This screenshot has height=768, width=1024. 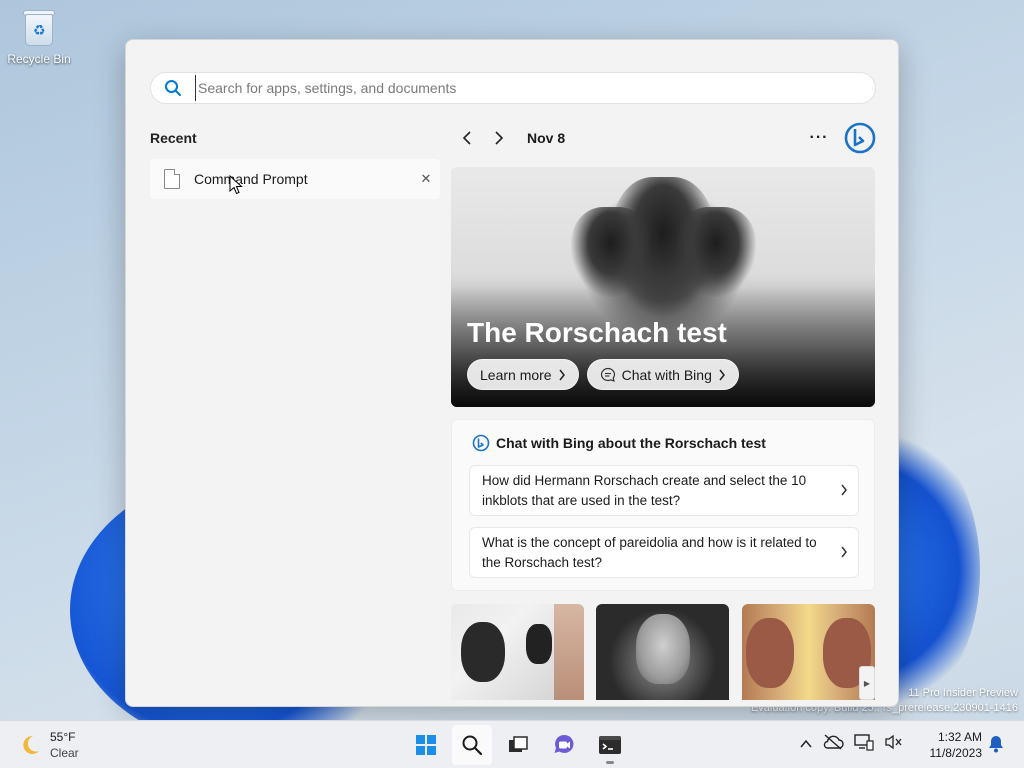 I want to click on weather-widget: 55°F Clear, so click(x=48, y=745).